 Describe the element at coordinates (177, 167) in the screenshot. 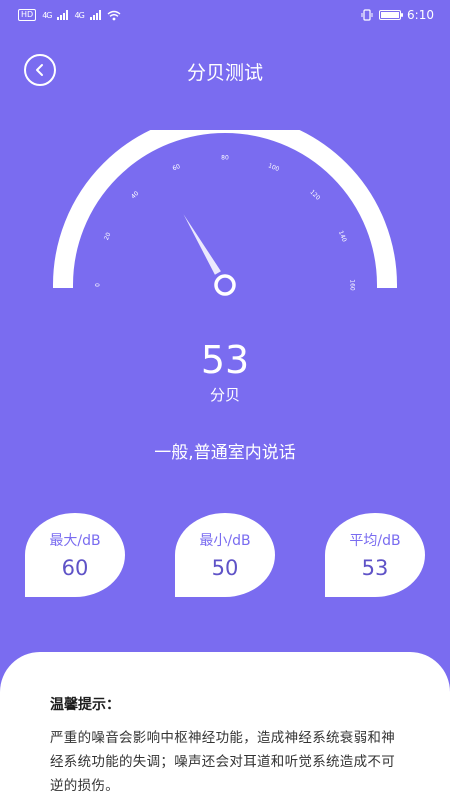

I see `gauge-tick-label: 60` at that location.